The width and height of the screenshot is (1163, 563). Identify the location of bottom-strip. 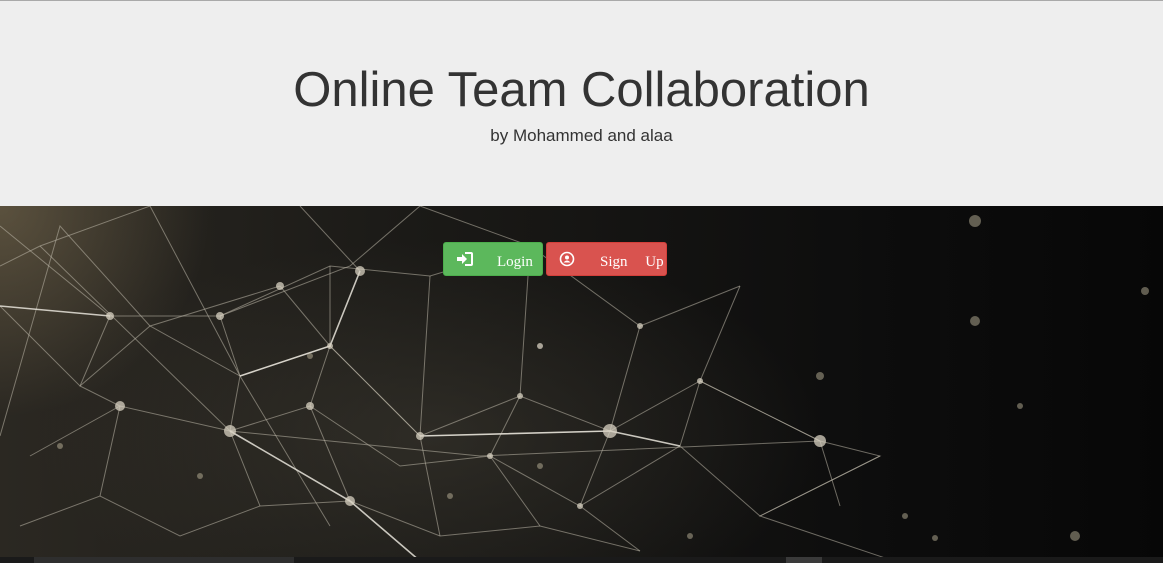
(581, 560).